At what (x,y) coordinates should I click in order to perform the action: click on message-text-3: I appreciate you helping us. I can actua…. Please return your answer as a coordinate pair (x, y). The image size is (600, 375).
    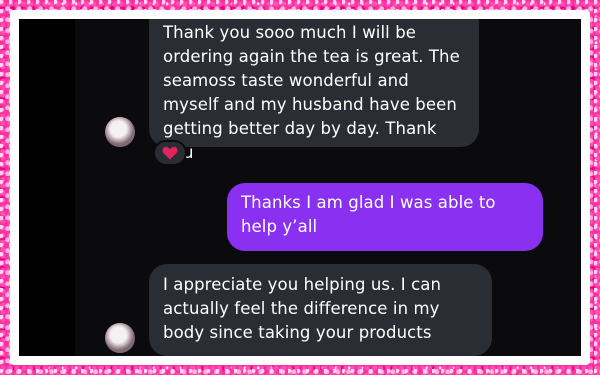
    Looking at the image, I should click on (302, 308).